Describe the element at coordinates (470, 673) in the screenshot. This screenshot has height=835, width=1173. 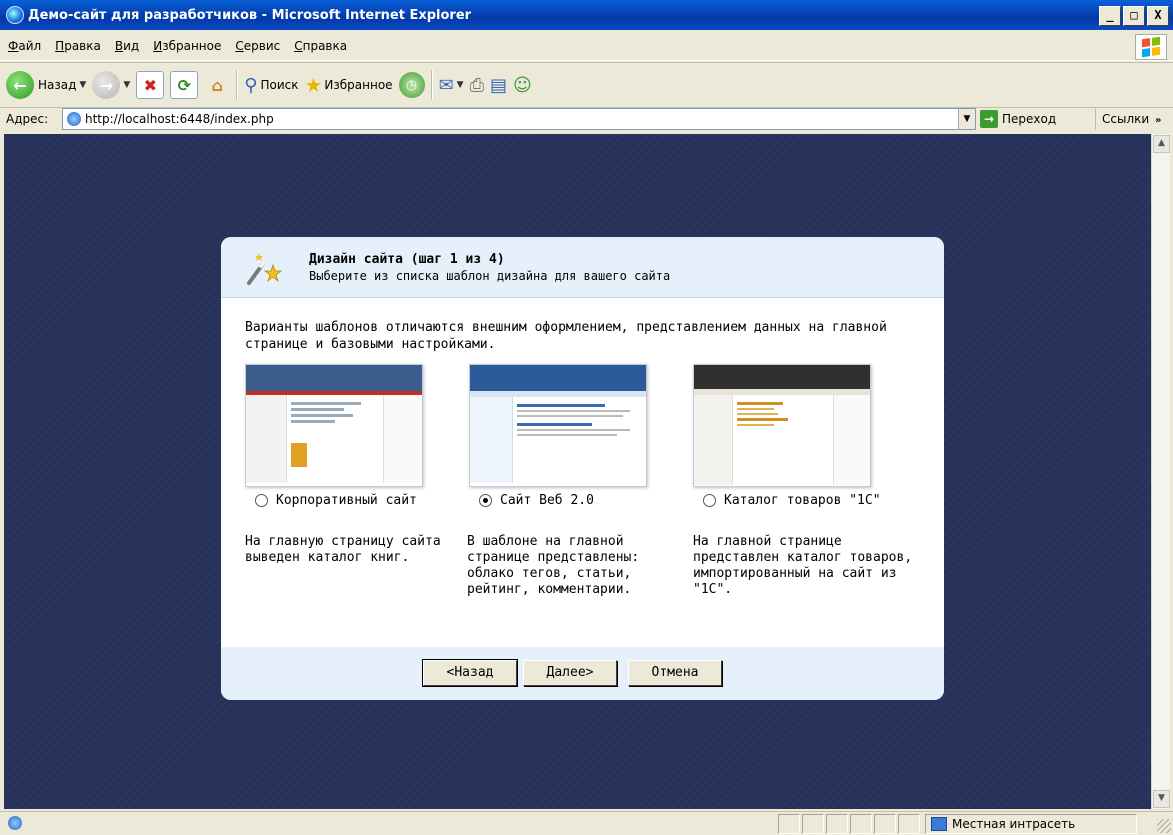
I see `back-wizard-button: <Назад` at that location.